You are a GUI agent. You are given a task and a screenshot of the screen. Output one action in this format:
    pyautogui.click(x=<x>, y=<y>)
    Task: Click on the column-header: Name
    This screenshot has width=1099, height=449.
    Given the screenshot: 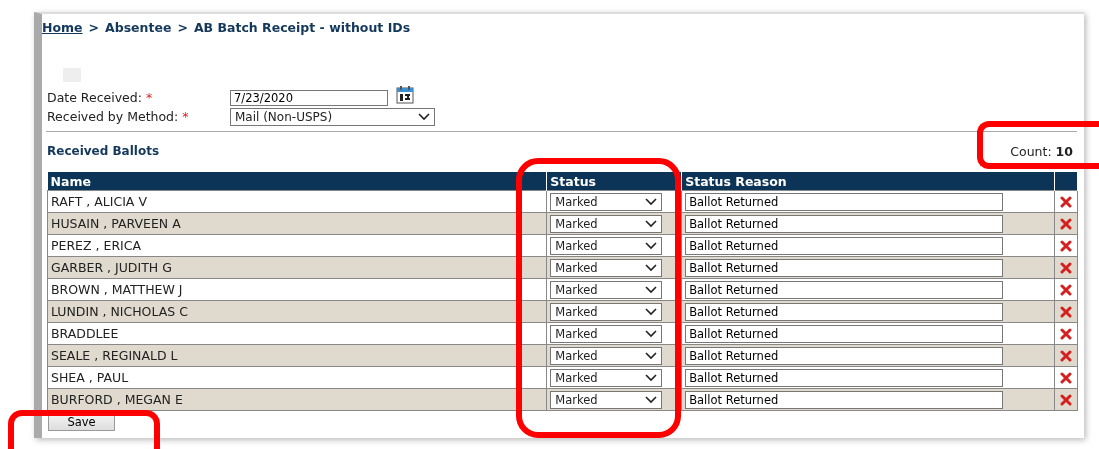 What is the action you would take?
    pyautogui.click(x=297, y=181)
    